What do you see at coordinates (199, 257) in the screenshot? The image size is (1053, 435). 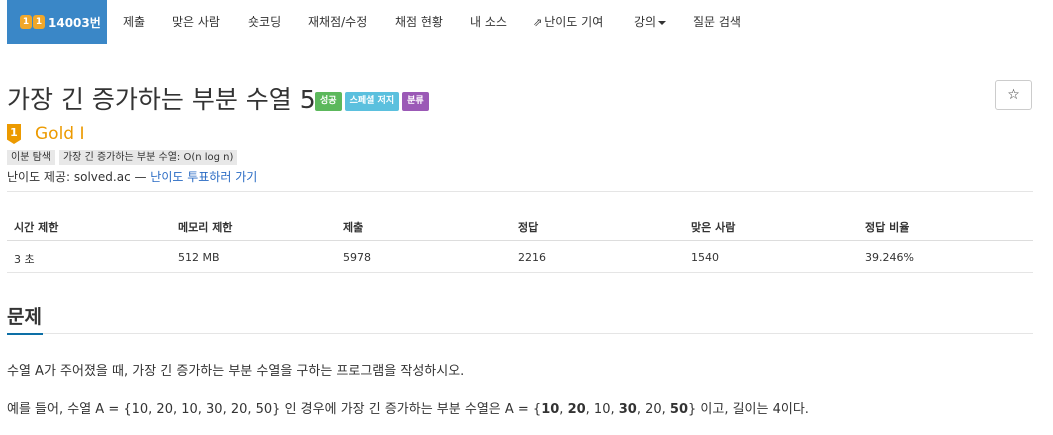 I see `stat-memory: 512 MB` at bounding box center [199, 257].